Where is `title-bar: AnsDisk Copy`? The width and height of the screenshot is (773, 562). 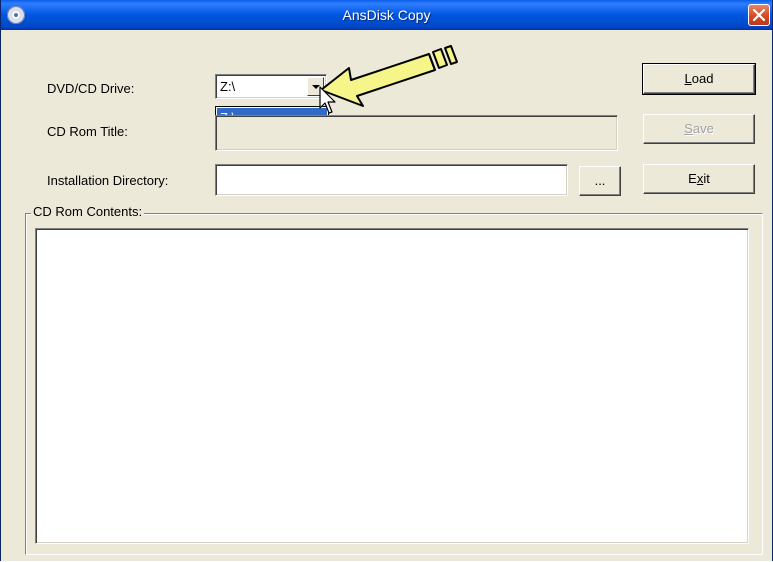
title-bar: AnsDisk Copy is located at coordinates (386, 15).